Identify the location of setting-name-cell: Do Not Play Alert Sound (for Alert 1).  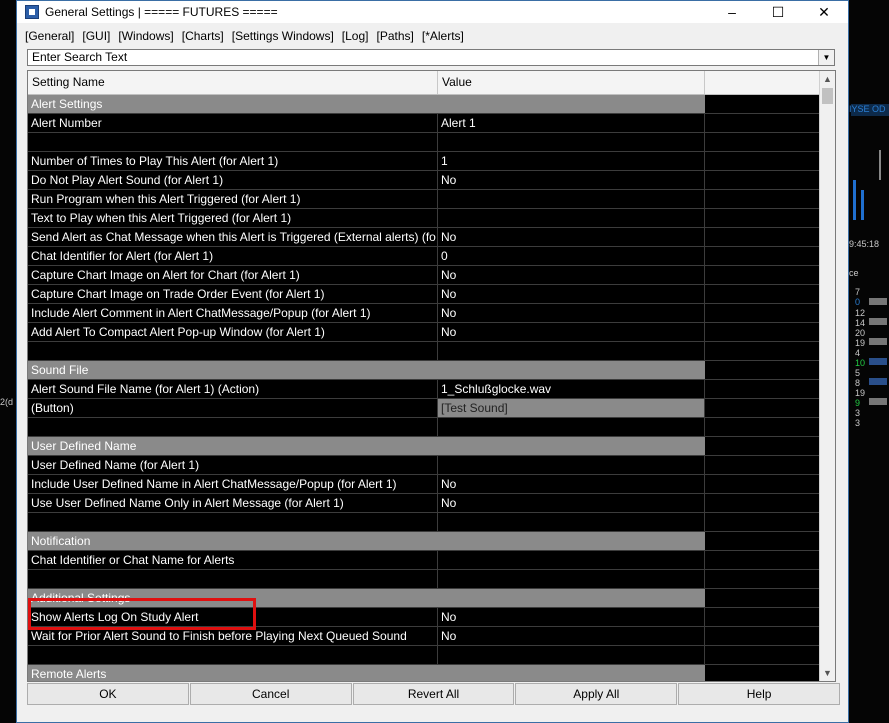
(233, 180).